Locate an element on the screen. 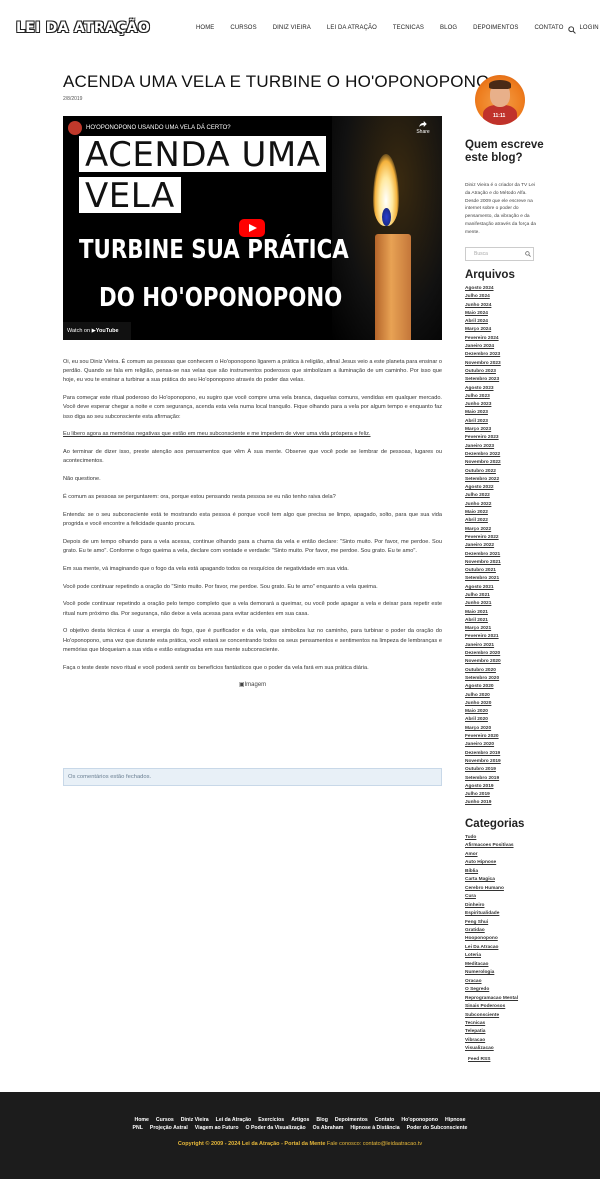 The width and height of the screenshot is (600, 1179). category-link: Tudo is located at coordinates (502, 838).